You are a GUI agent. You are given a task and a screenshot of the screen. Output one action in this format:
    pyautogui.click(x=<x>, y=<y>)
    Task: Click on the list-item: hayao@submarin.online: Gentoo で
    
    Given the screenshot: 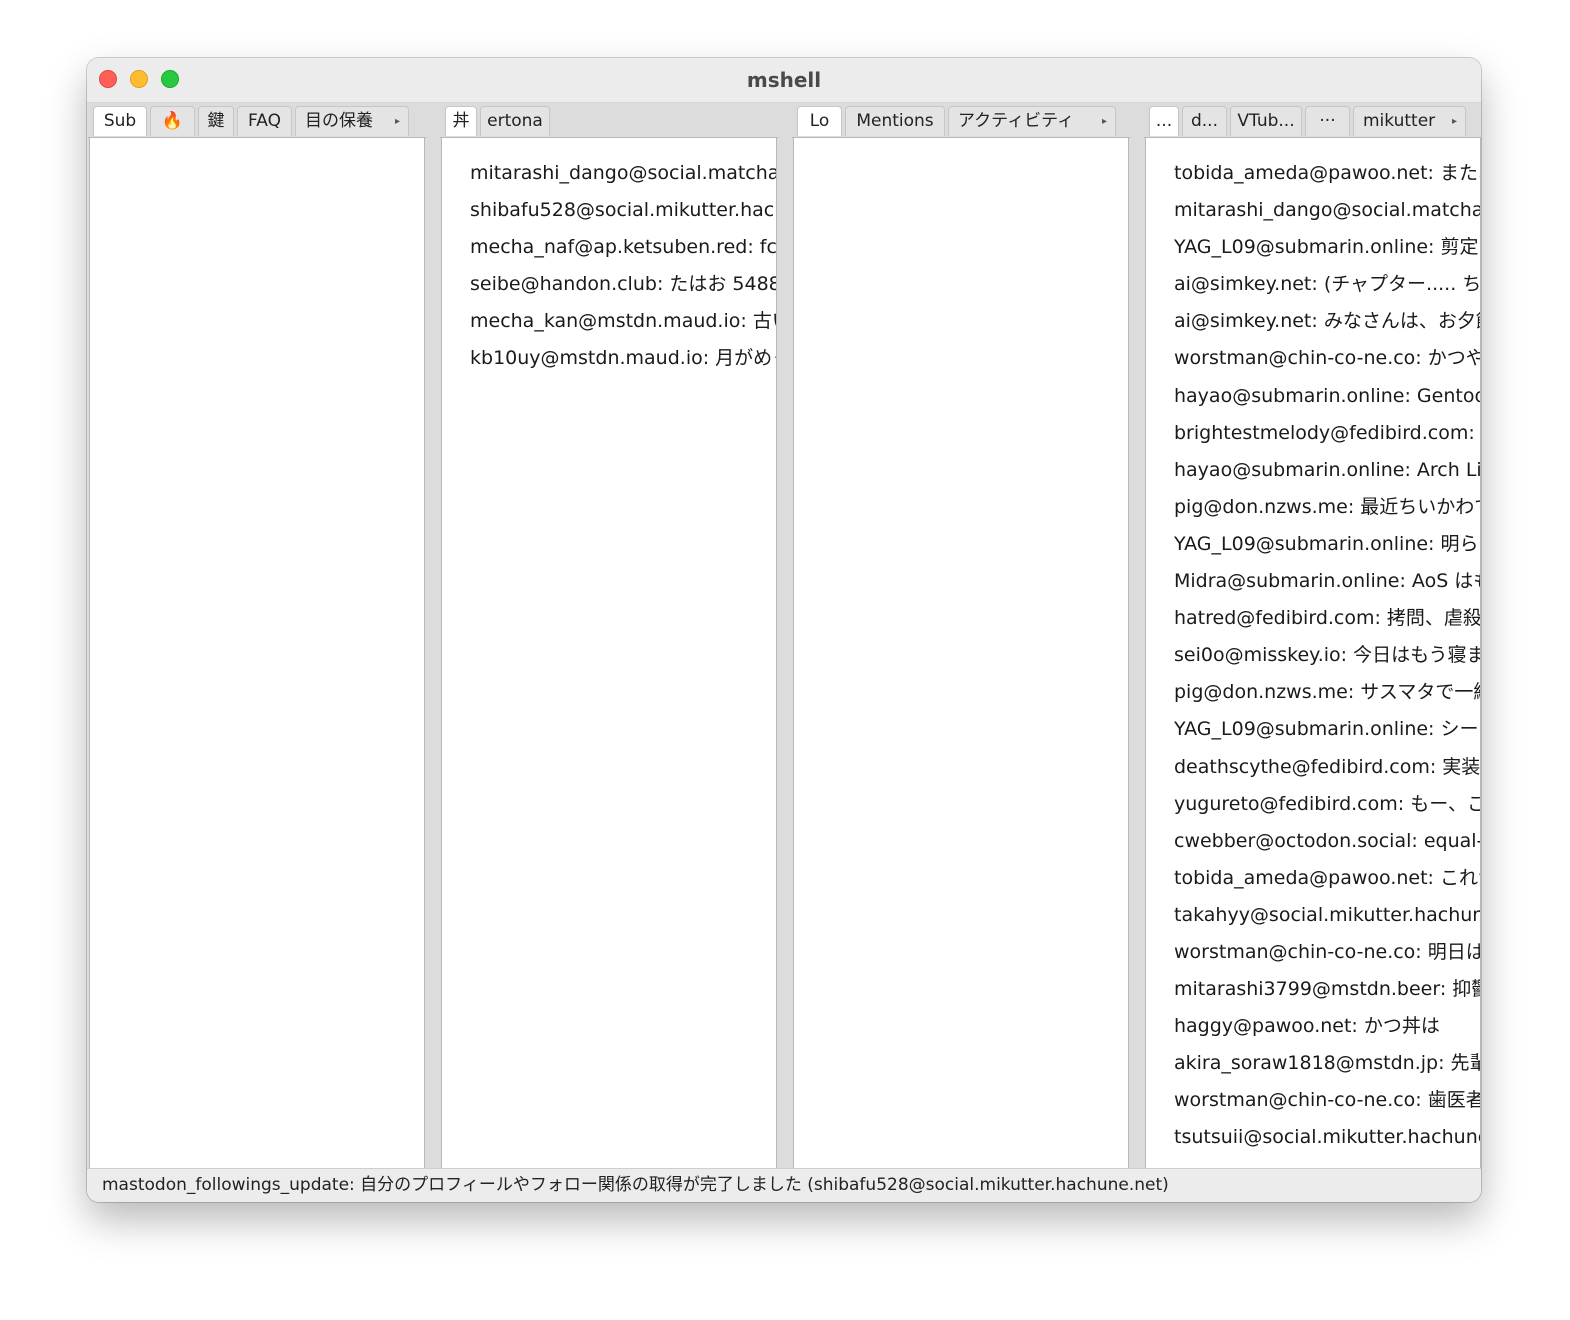 What is the action you would take?
    pyautogui.click(x=1327, y=401)
    